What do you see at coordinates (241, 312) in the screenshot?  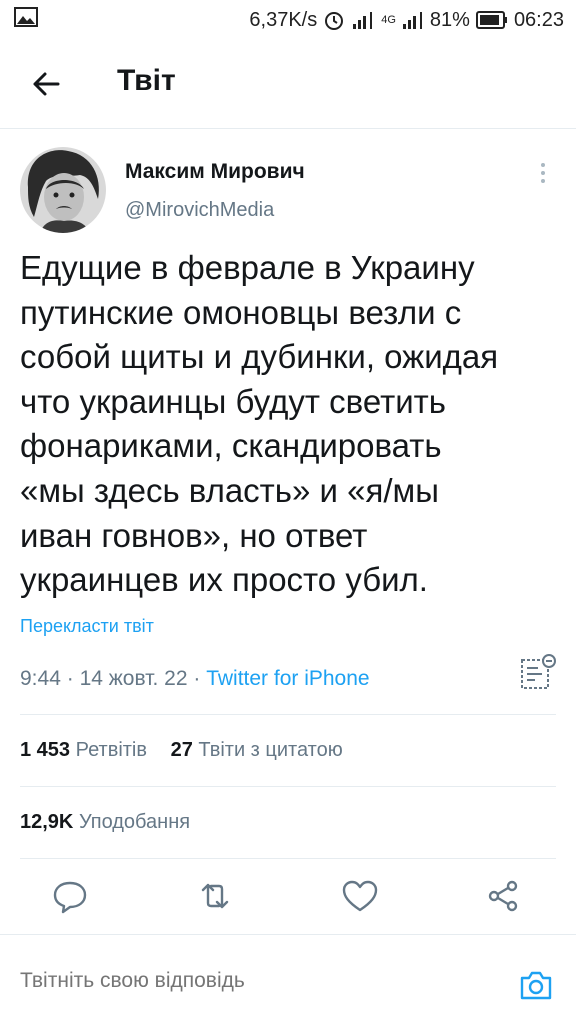 I see `tweet-text-line: путинские омоновцы везли с` at bounding box center [241, 312].